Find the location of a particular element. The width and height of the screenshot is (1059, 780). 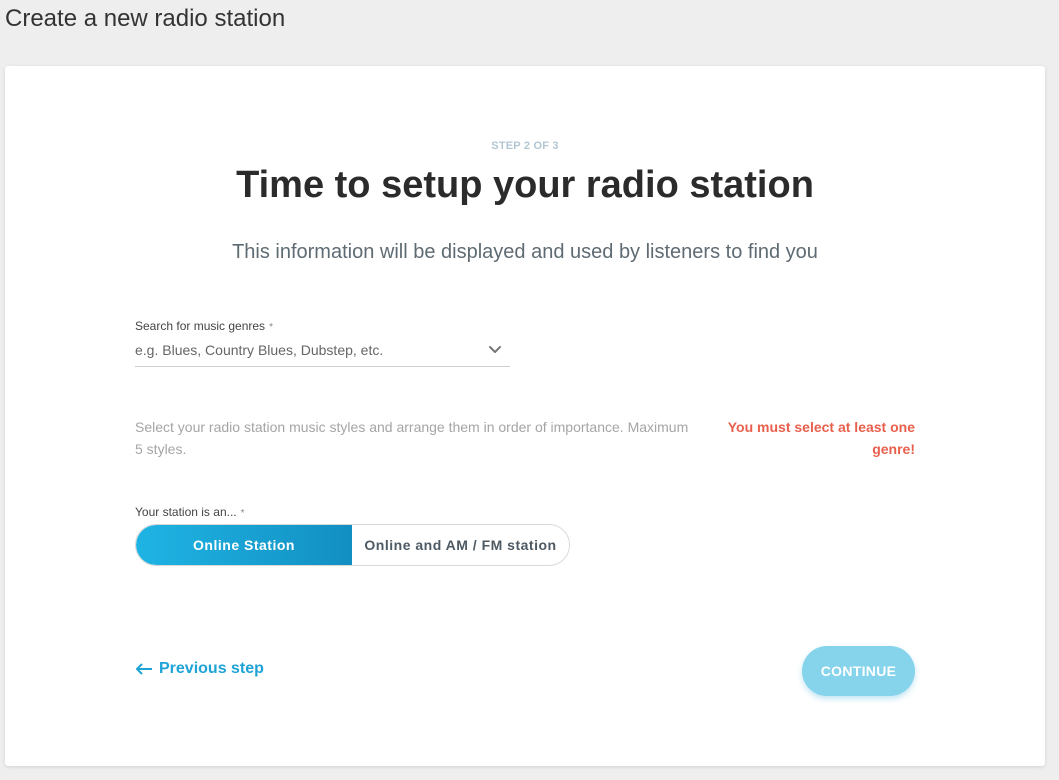

step-indicator: STEP 2 OF 3 is located at coordinates (525, 146).